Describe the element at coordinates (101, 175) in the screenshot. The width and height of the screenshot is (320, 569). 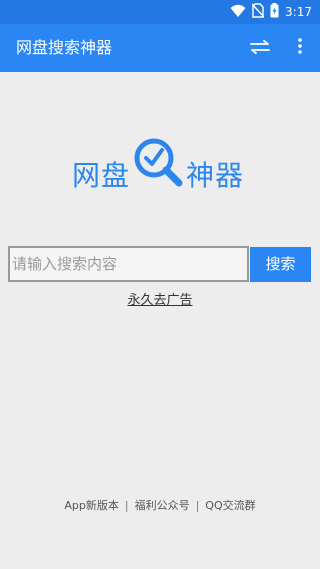
I see `logo-text-left: 网盘` at that location.